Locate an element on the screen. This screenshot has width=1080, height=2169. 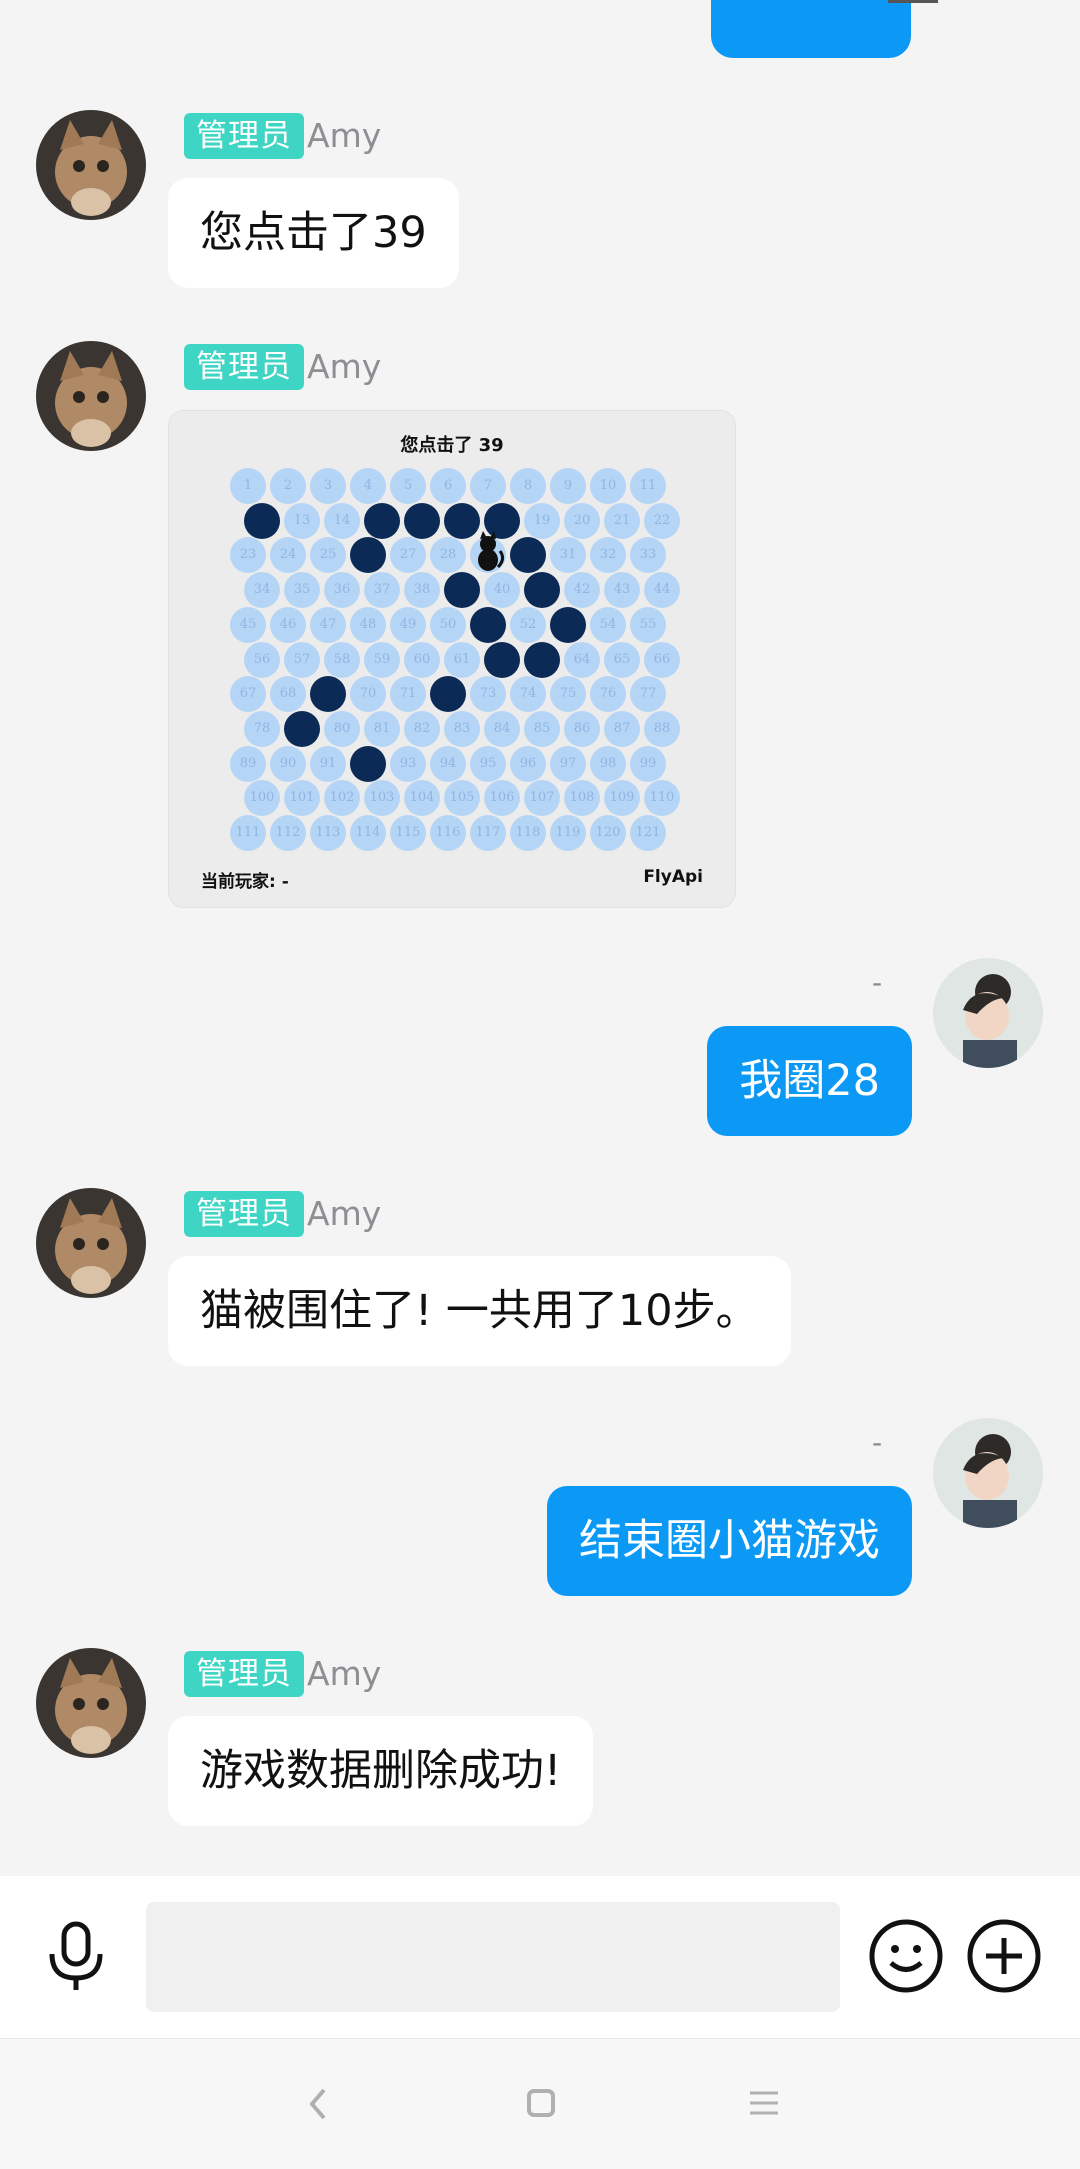
board-cell: 94 is located at coordinates (448, 763).